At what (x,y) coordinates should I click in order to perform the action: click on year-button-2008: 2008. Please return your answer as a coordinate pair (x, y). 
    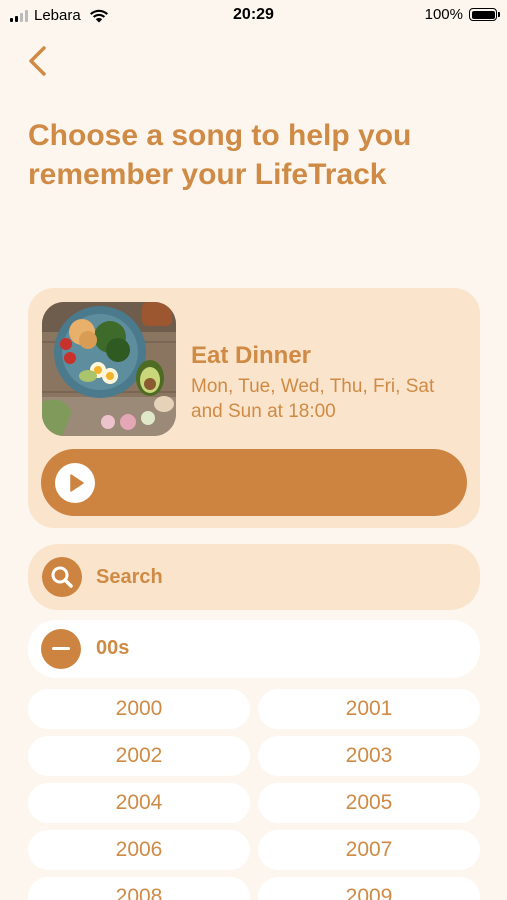
    Looking at the image, I should click on (139, 888).